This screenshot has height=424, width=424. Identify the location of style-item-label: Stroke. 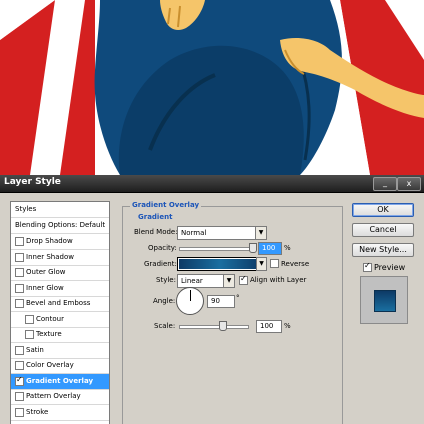
(37, 411).